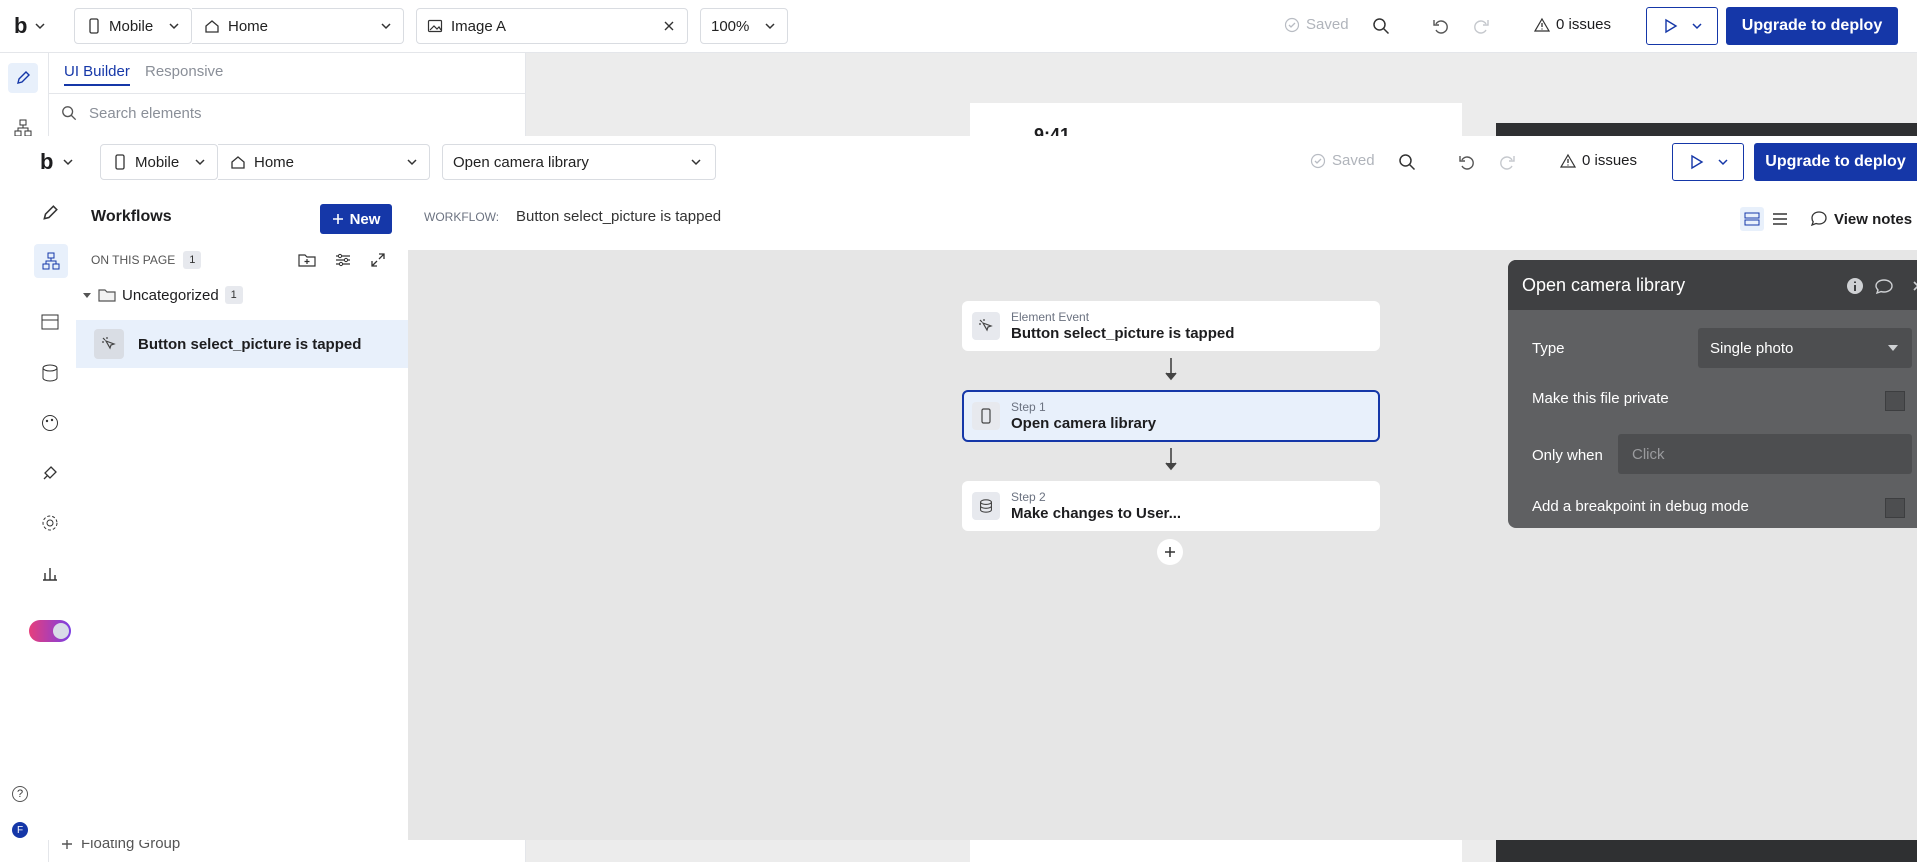 This screenshot has height=863, width=1917. I want to click on search-elements-input: Search elements, so click(145, 113).